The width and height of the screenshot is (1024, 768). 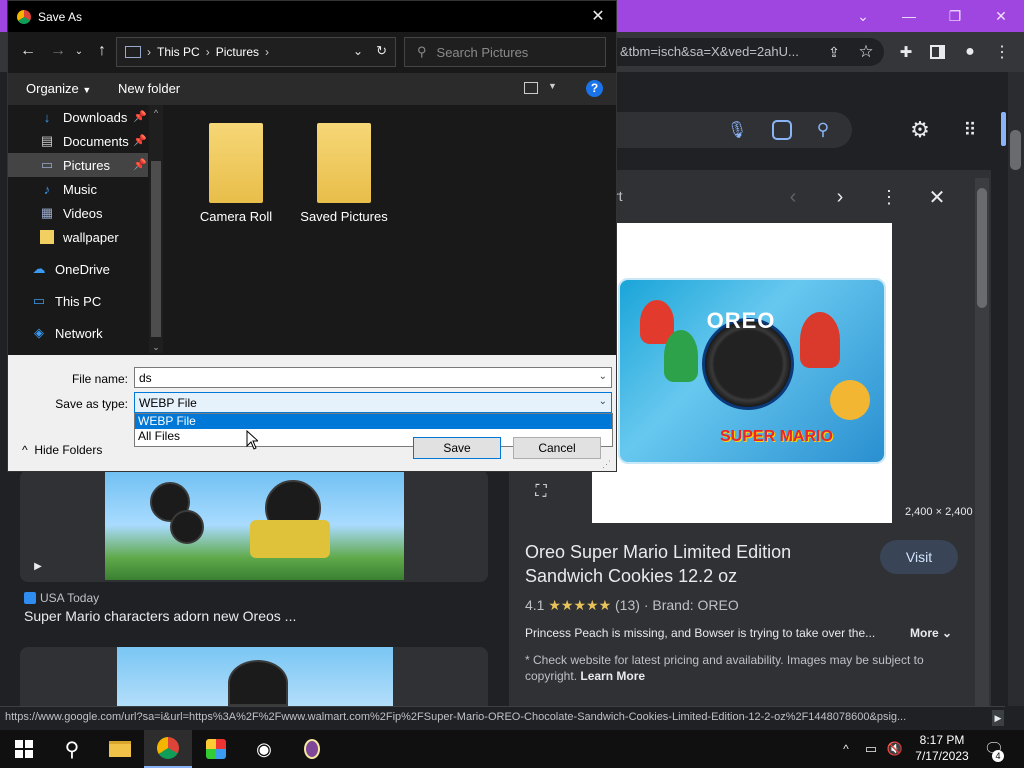 I want to click on notification-icon: 🗨, so click(x=994, y=749).